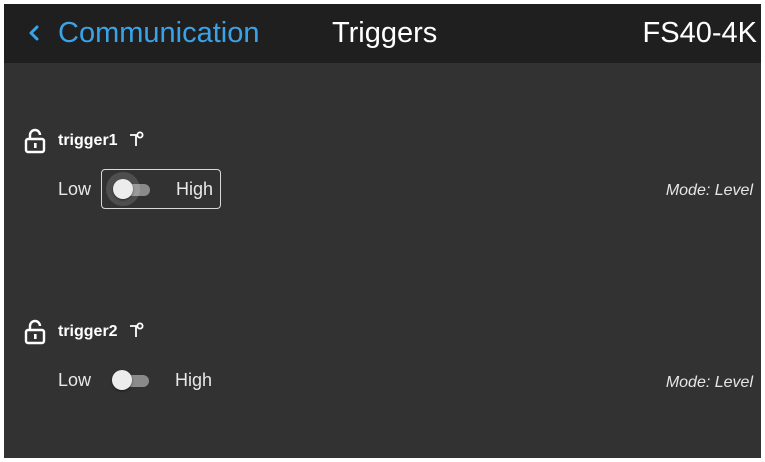 Image resolution: width=765 pixels, height=462 pixels. I want to click on trigger-row-1: Low High, so click(140, 189).